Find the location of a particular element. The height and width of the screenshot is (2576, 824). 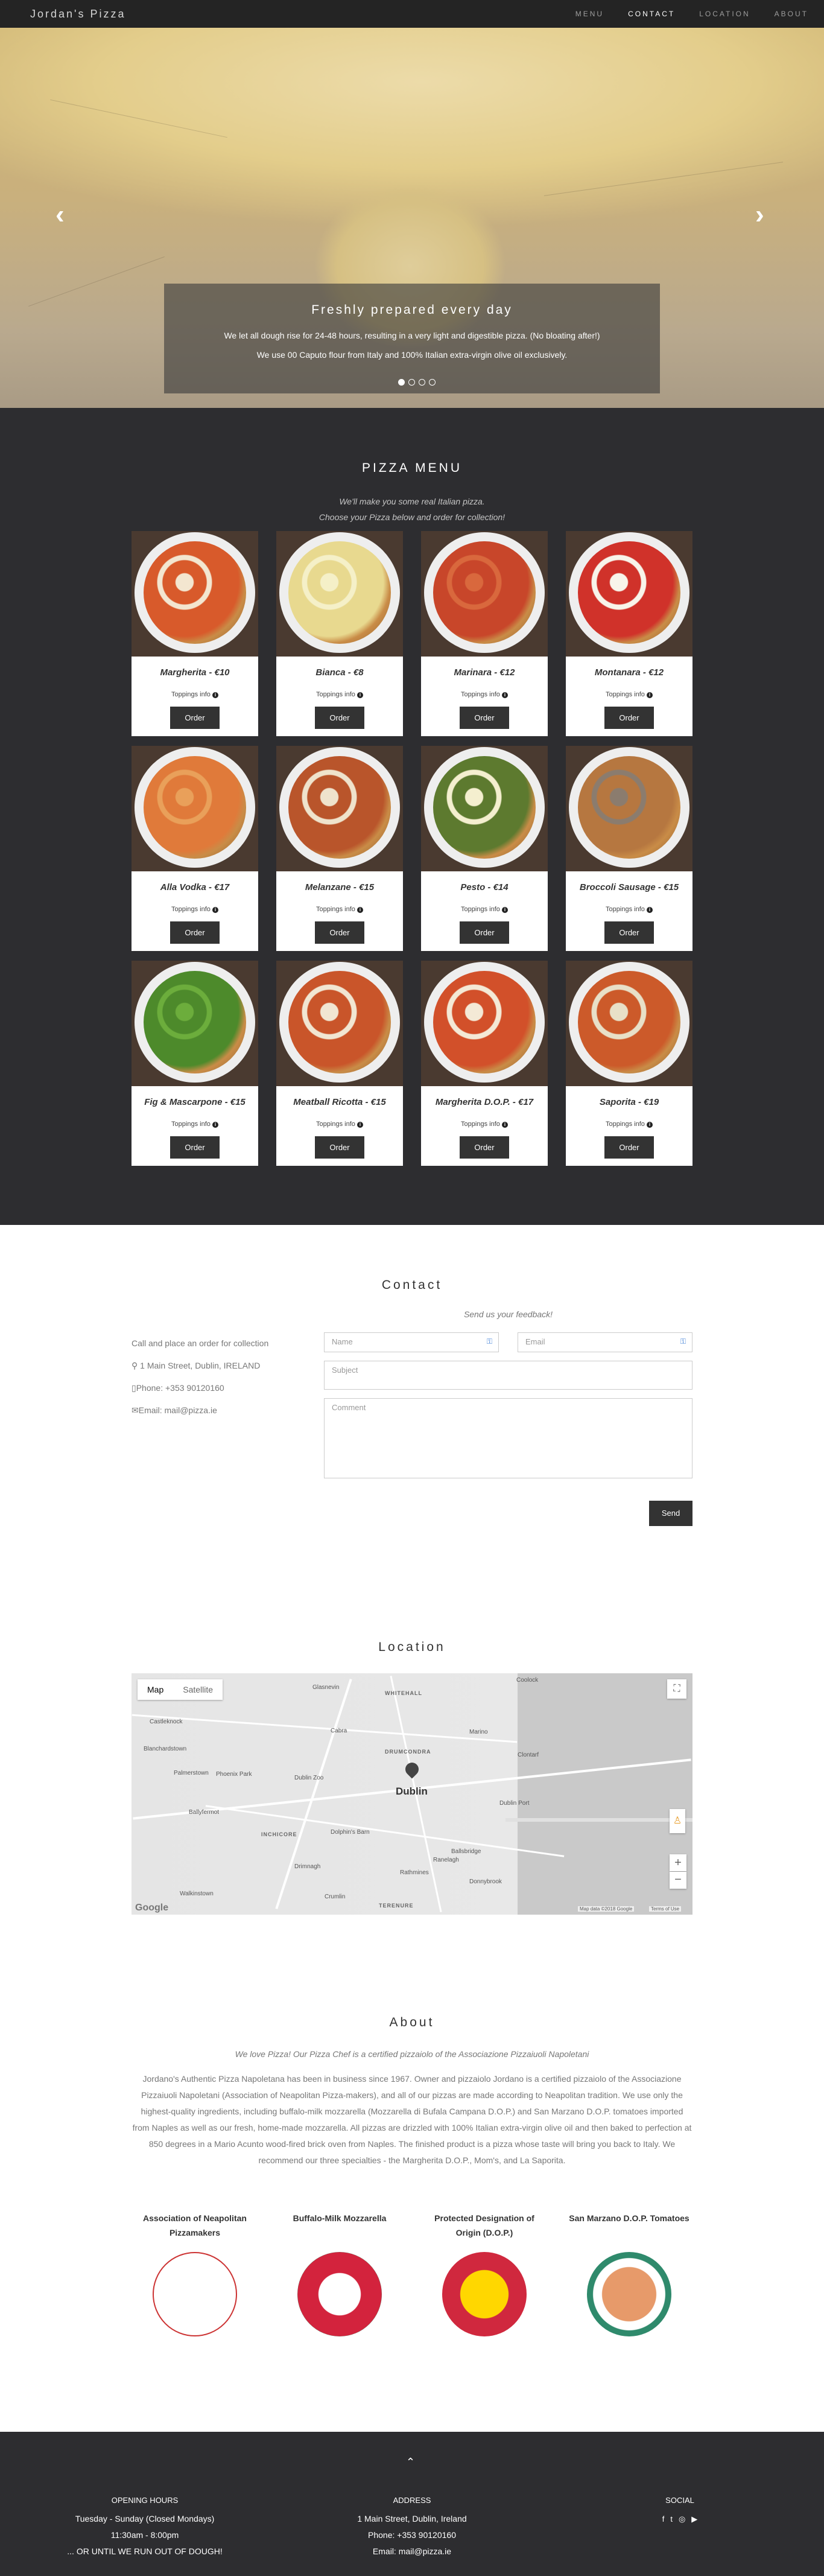

carousel-next-icon: › is located at coordinates (759, 215).